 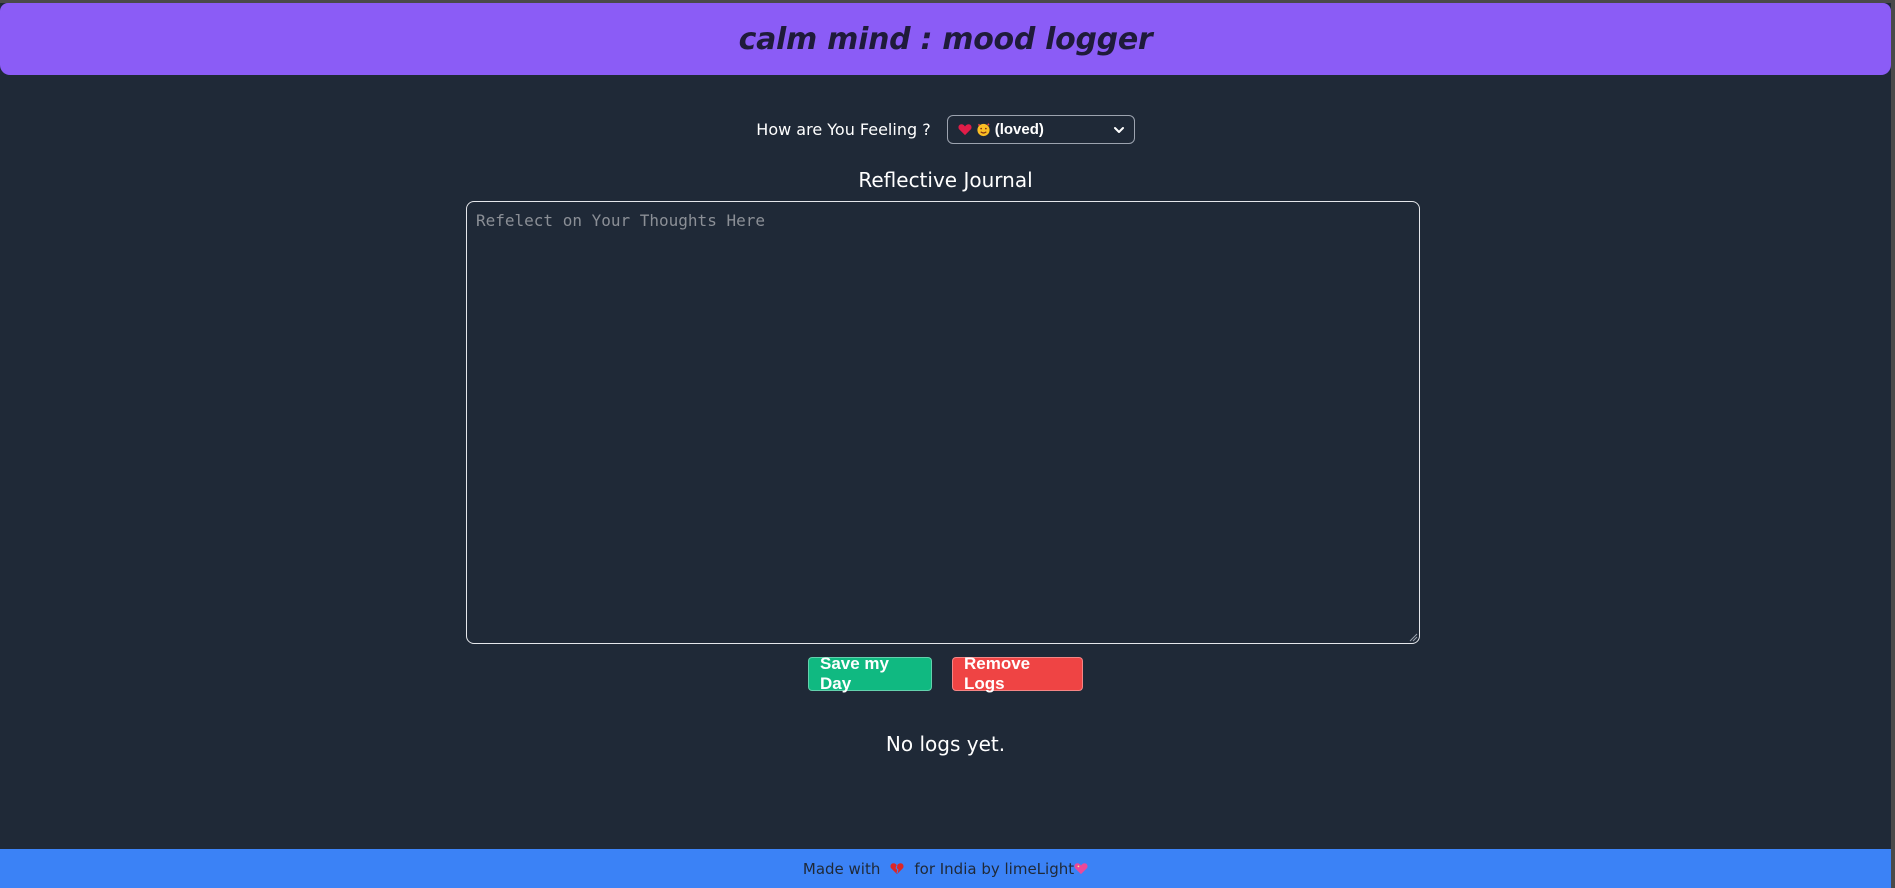 I want to click on broken-heart-icon, so click(x=897, y=869).